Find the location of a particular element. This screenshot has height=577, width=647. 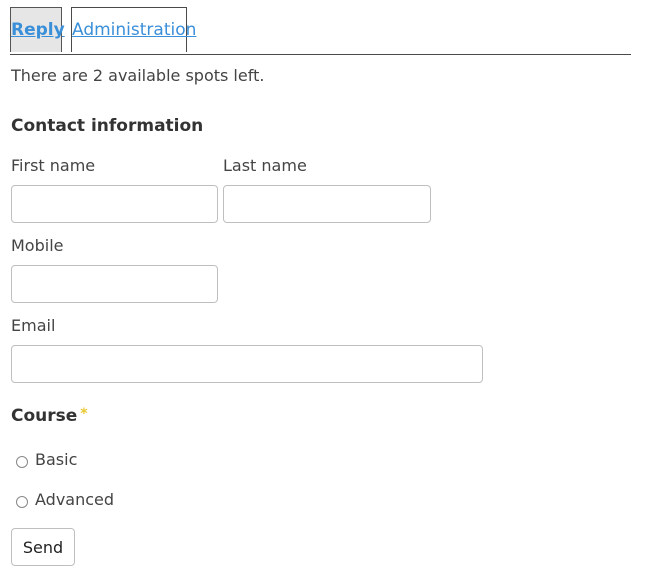

course-title-text: Course is located at coordinates (44, 416).